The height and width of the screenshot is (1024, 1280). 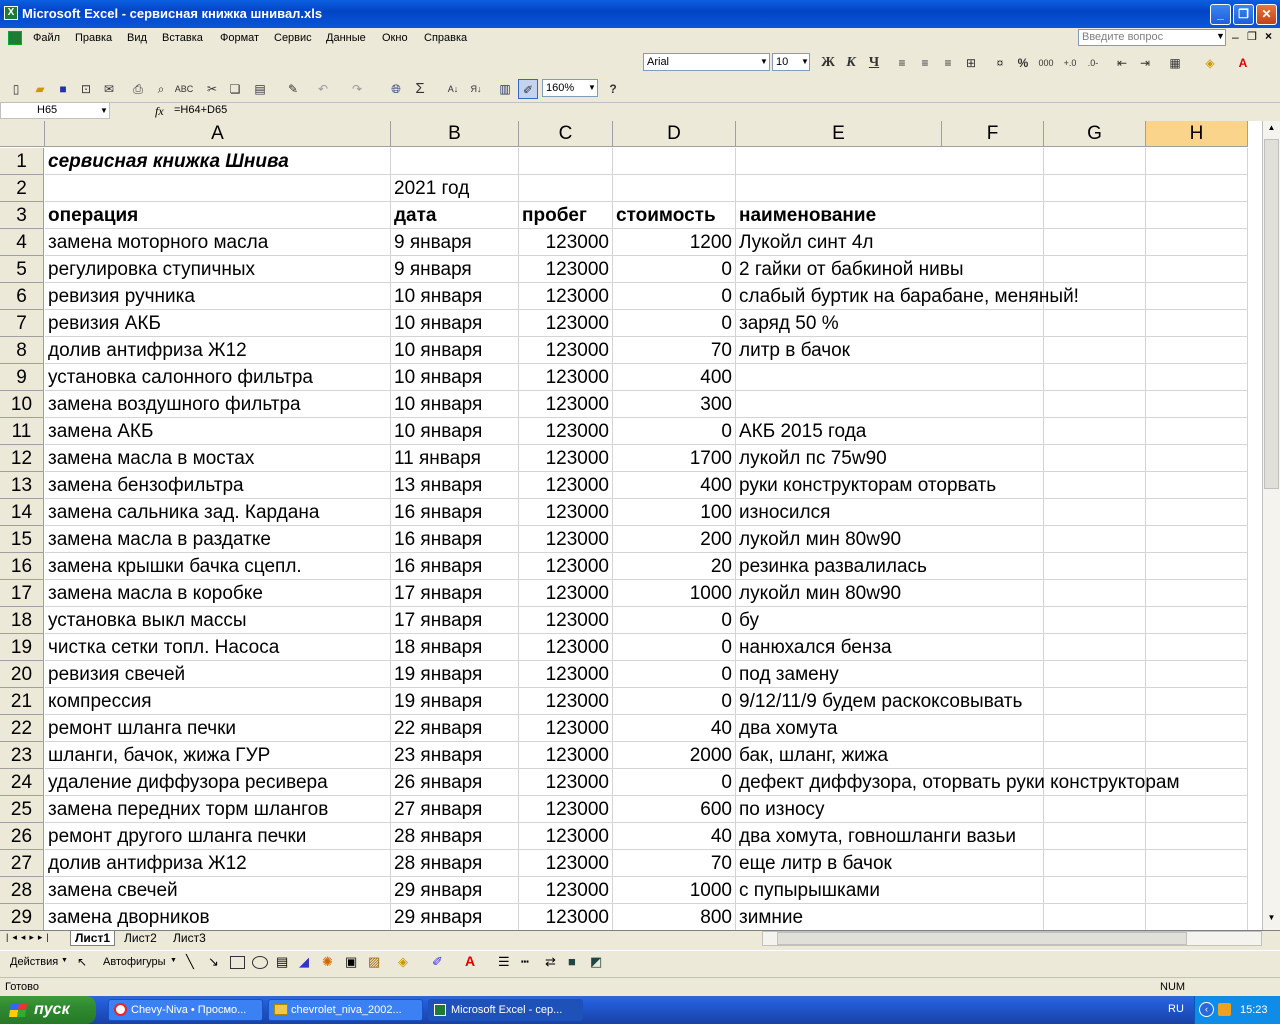 What do you see at coordinates (218, 242) in the screenshot?
I see `cell-a4: замена моторного масла` at bounding box center [218, 242].